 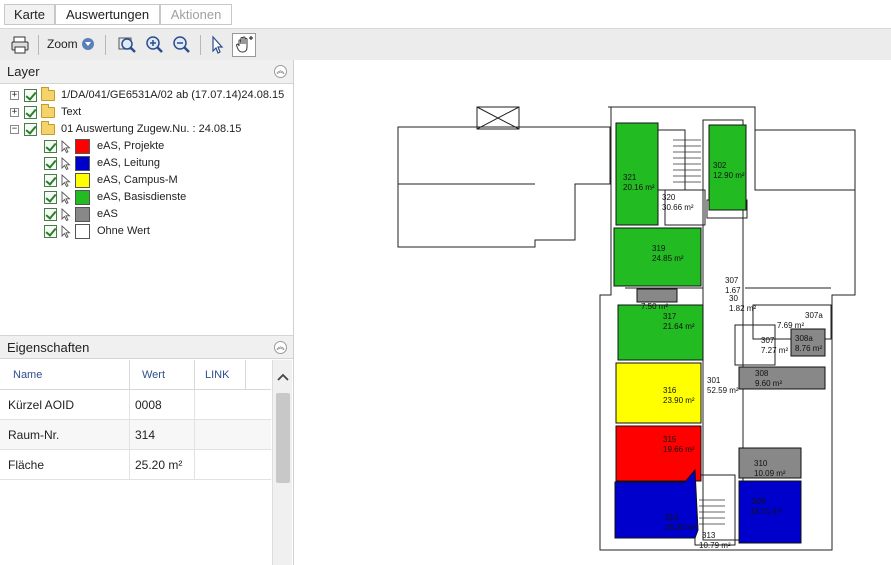 What do you see at coordinates (128, 163) in the screenshot?
I see `legend-label: eAS, Leitung` at bounding box center [128, 163].